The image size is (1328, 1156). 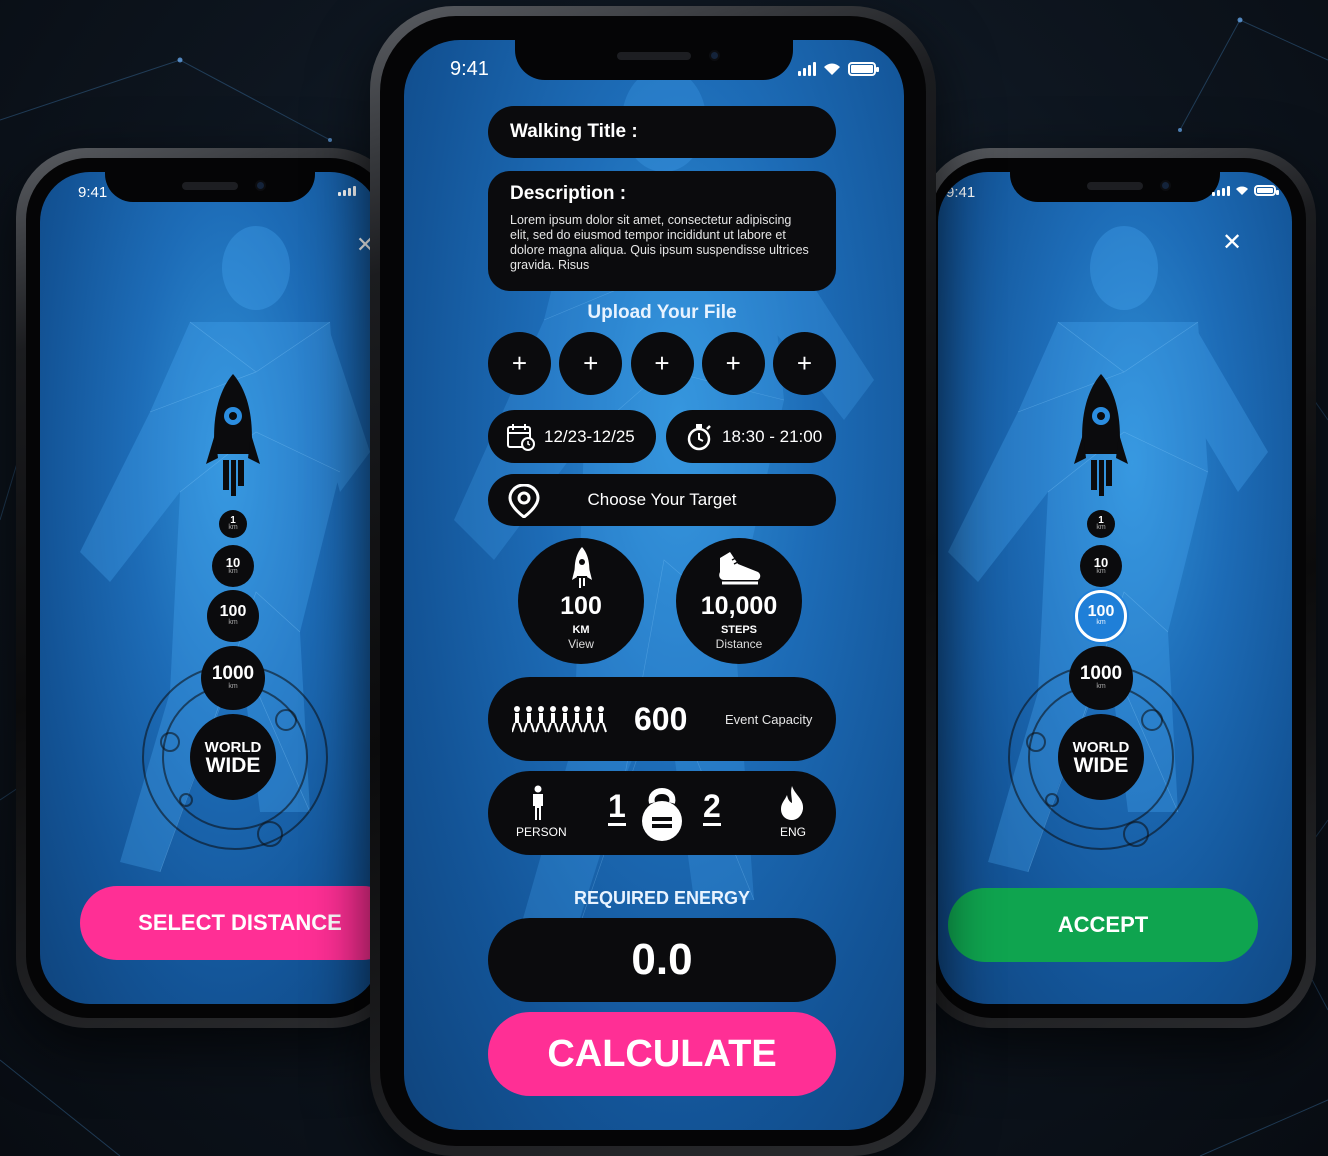 I want to click on target-label: Choose Your Target, so click(x=662, y=499).